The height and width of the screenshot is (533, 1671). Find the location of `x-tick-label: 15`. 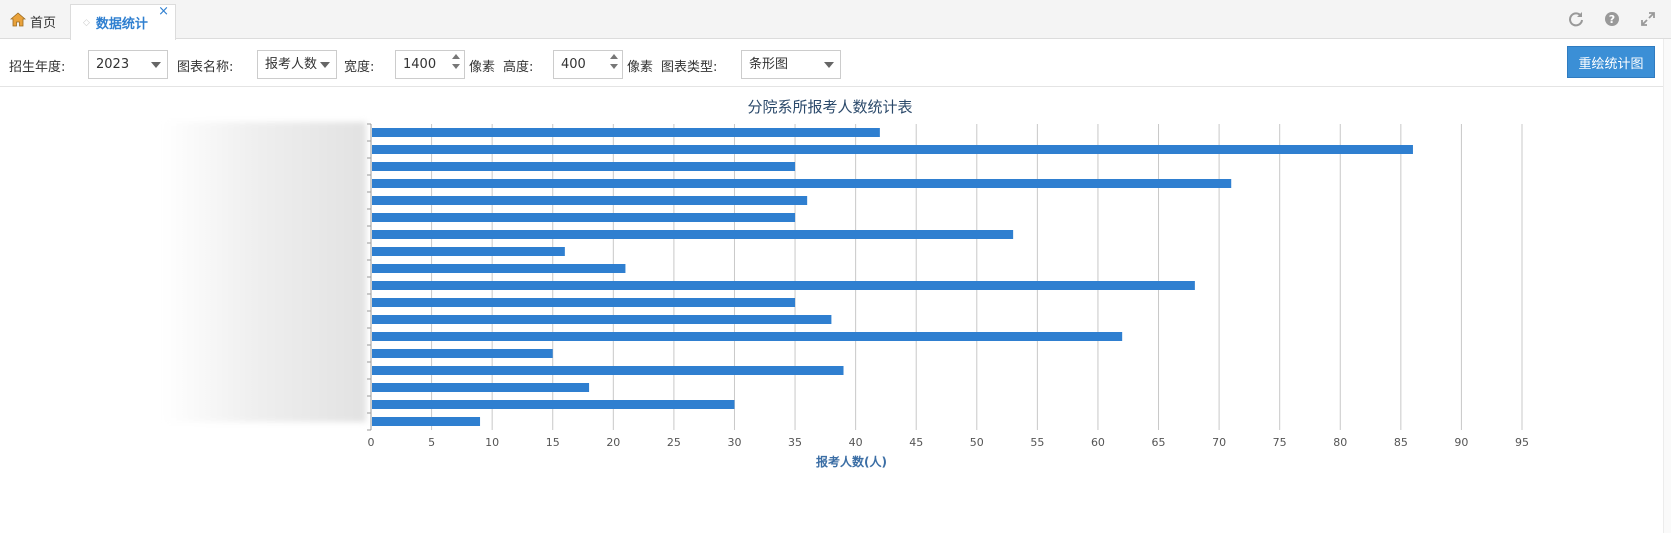

x-tick-label: 15 is located at coordinates (553, 442).